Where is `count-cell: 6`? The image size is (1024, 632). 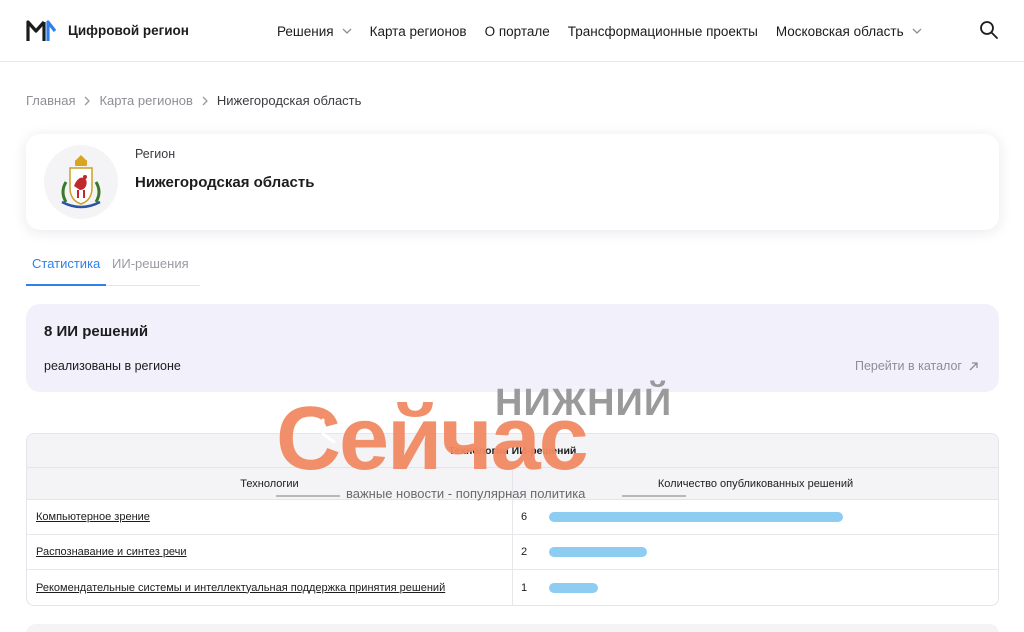 count-cell: 6 is located at coordinates (755, 517).